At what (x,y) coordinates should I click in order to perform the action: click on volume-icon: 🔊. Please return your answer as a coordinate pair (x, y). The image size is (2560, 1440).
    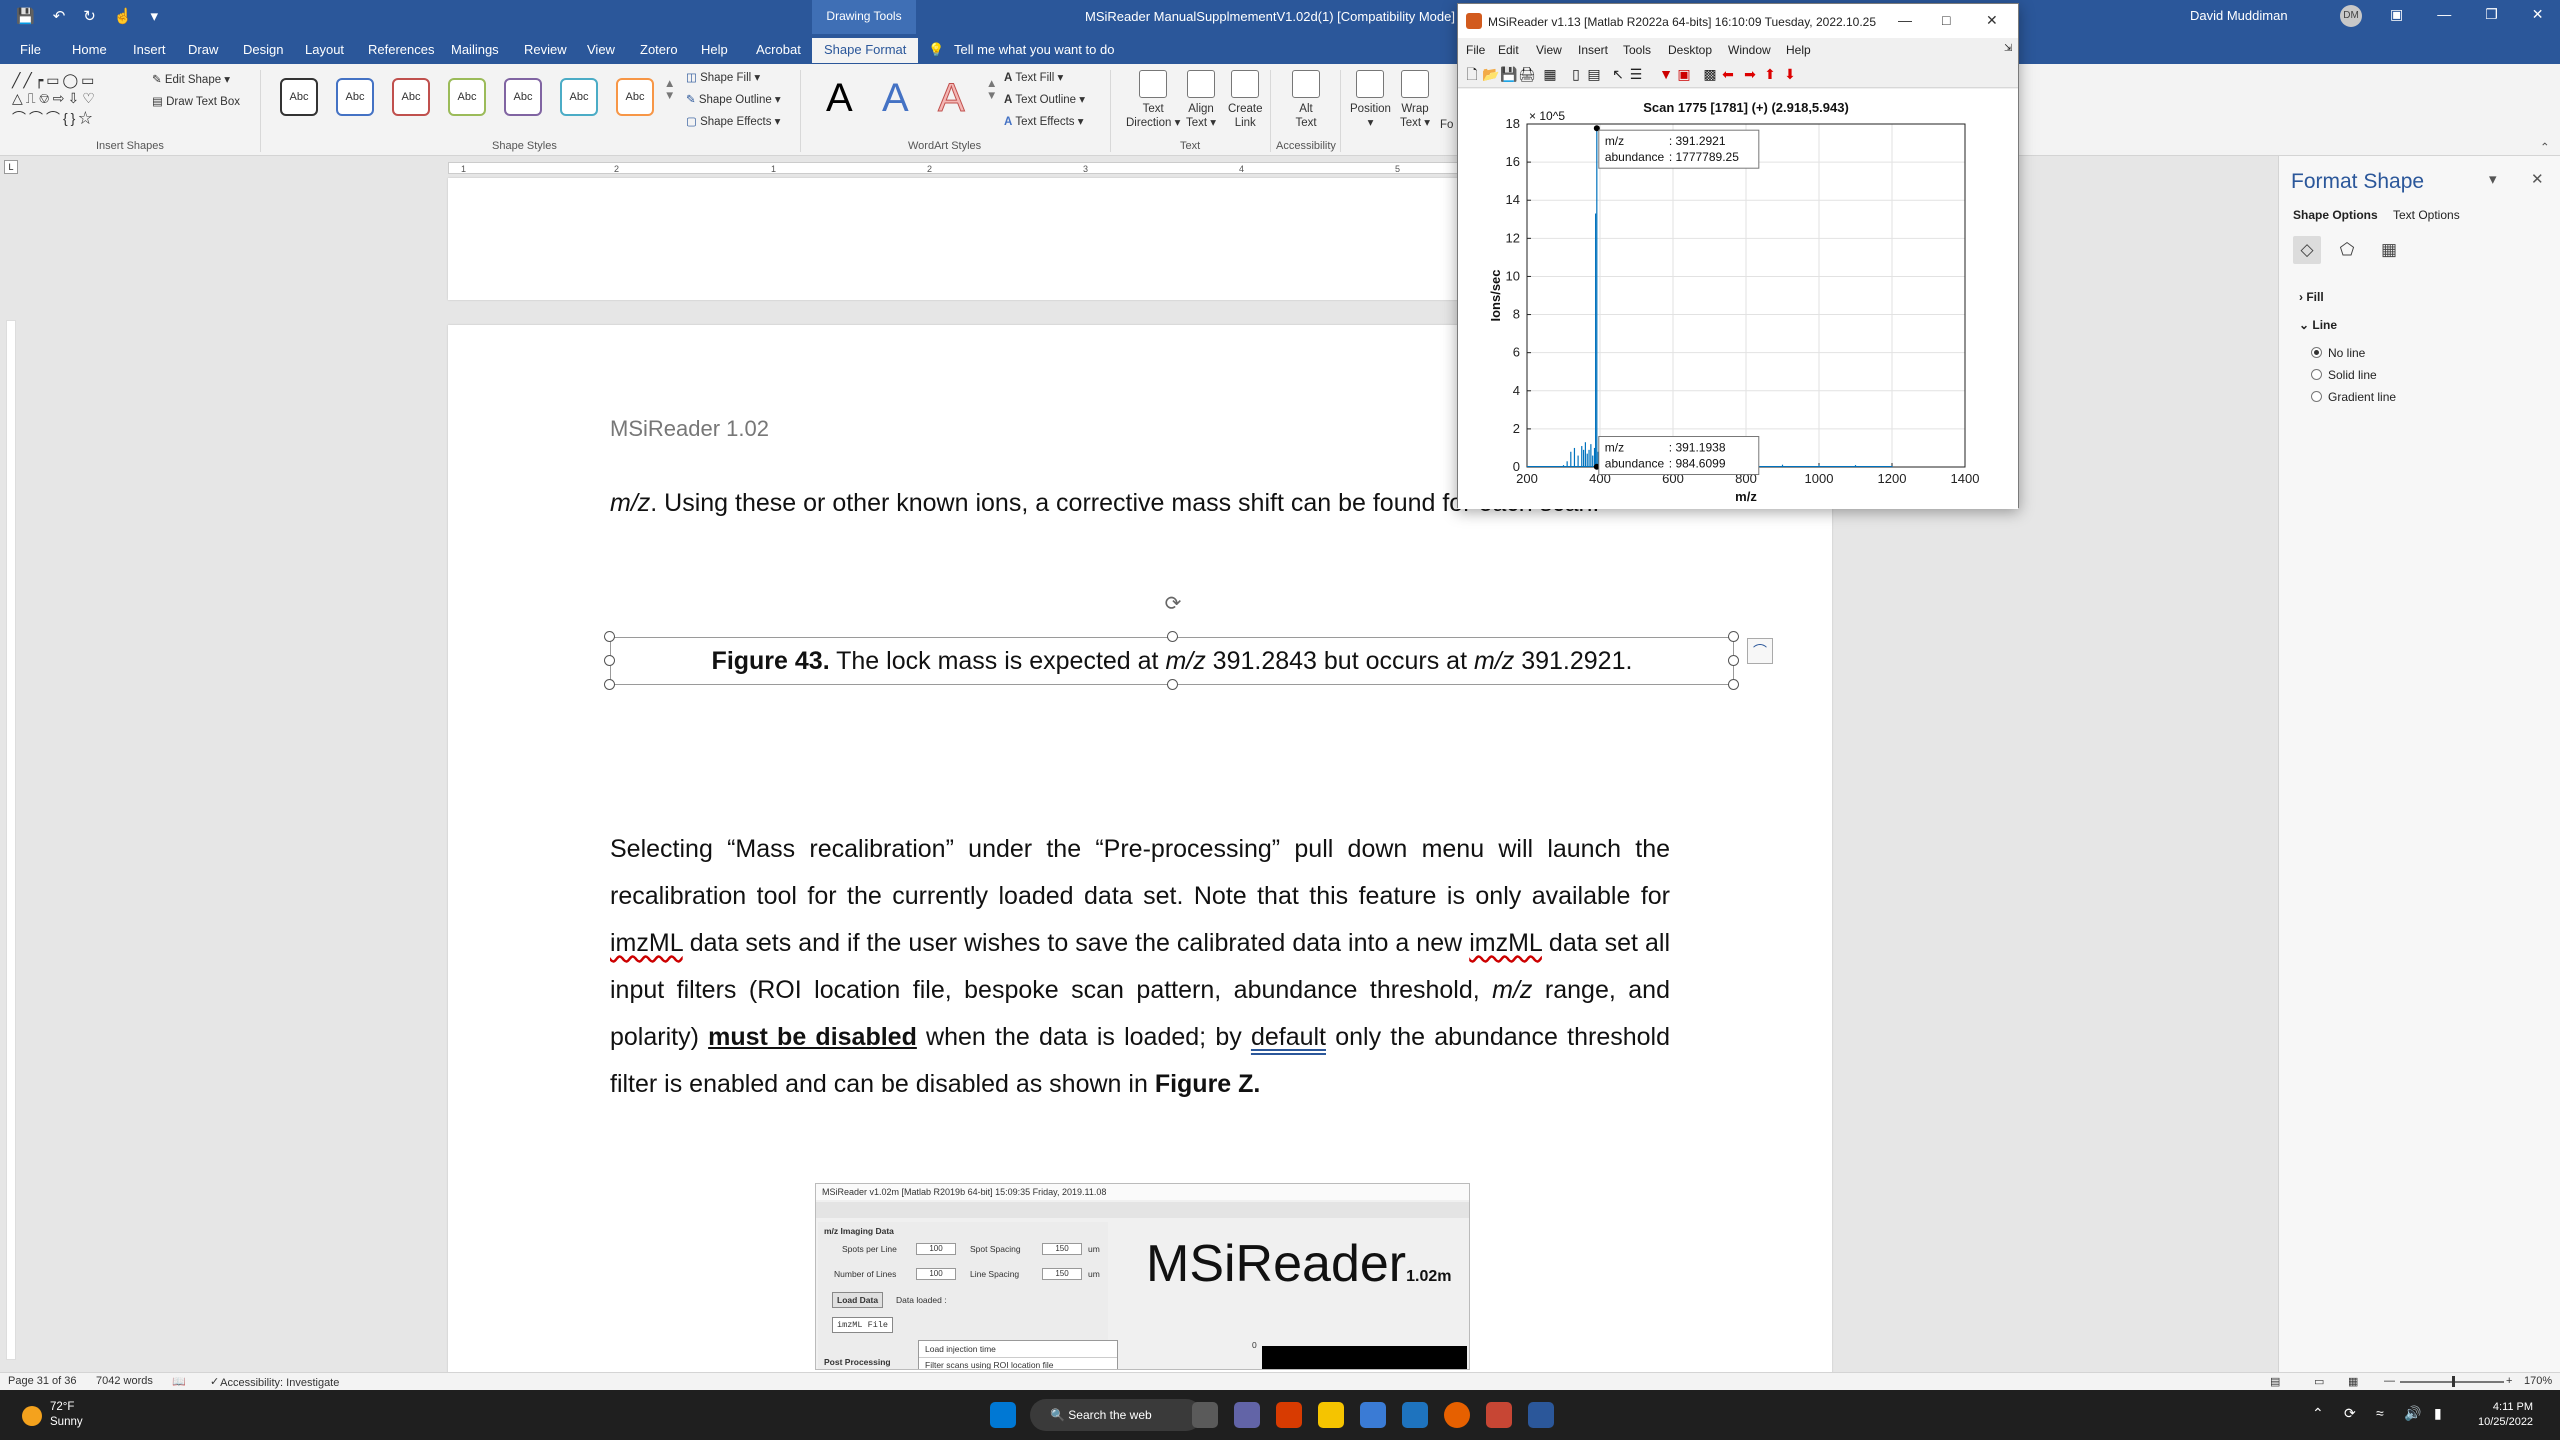
    Looking at the image, I should click on (2412, 1413).